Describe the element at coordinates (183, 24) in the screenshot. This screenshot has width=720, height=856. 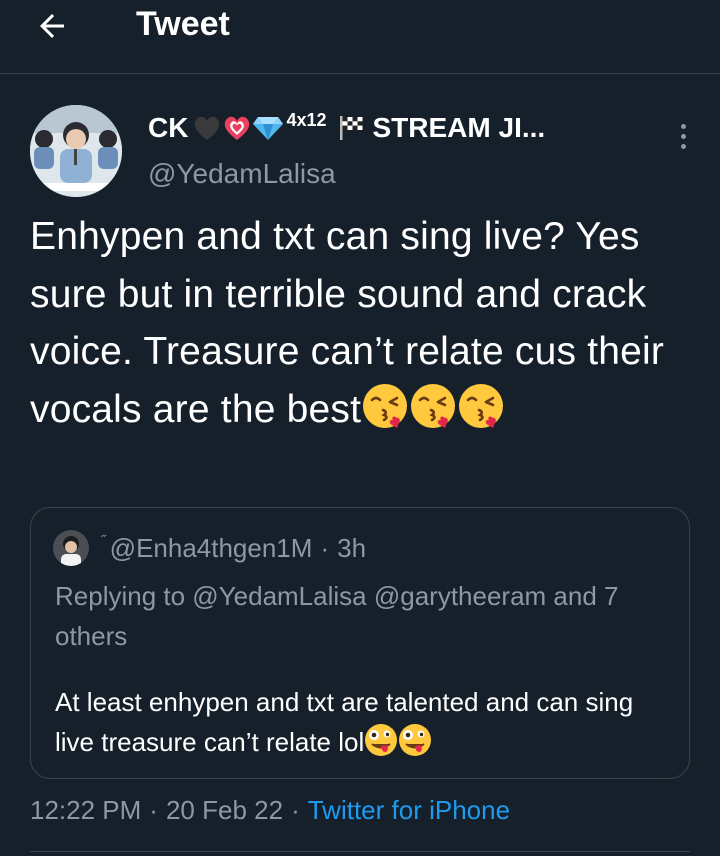
I see `page-title: Tweet` at that location.